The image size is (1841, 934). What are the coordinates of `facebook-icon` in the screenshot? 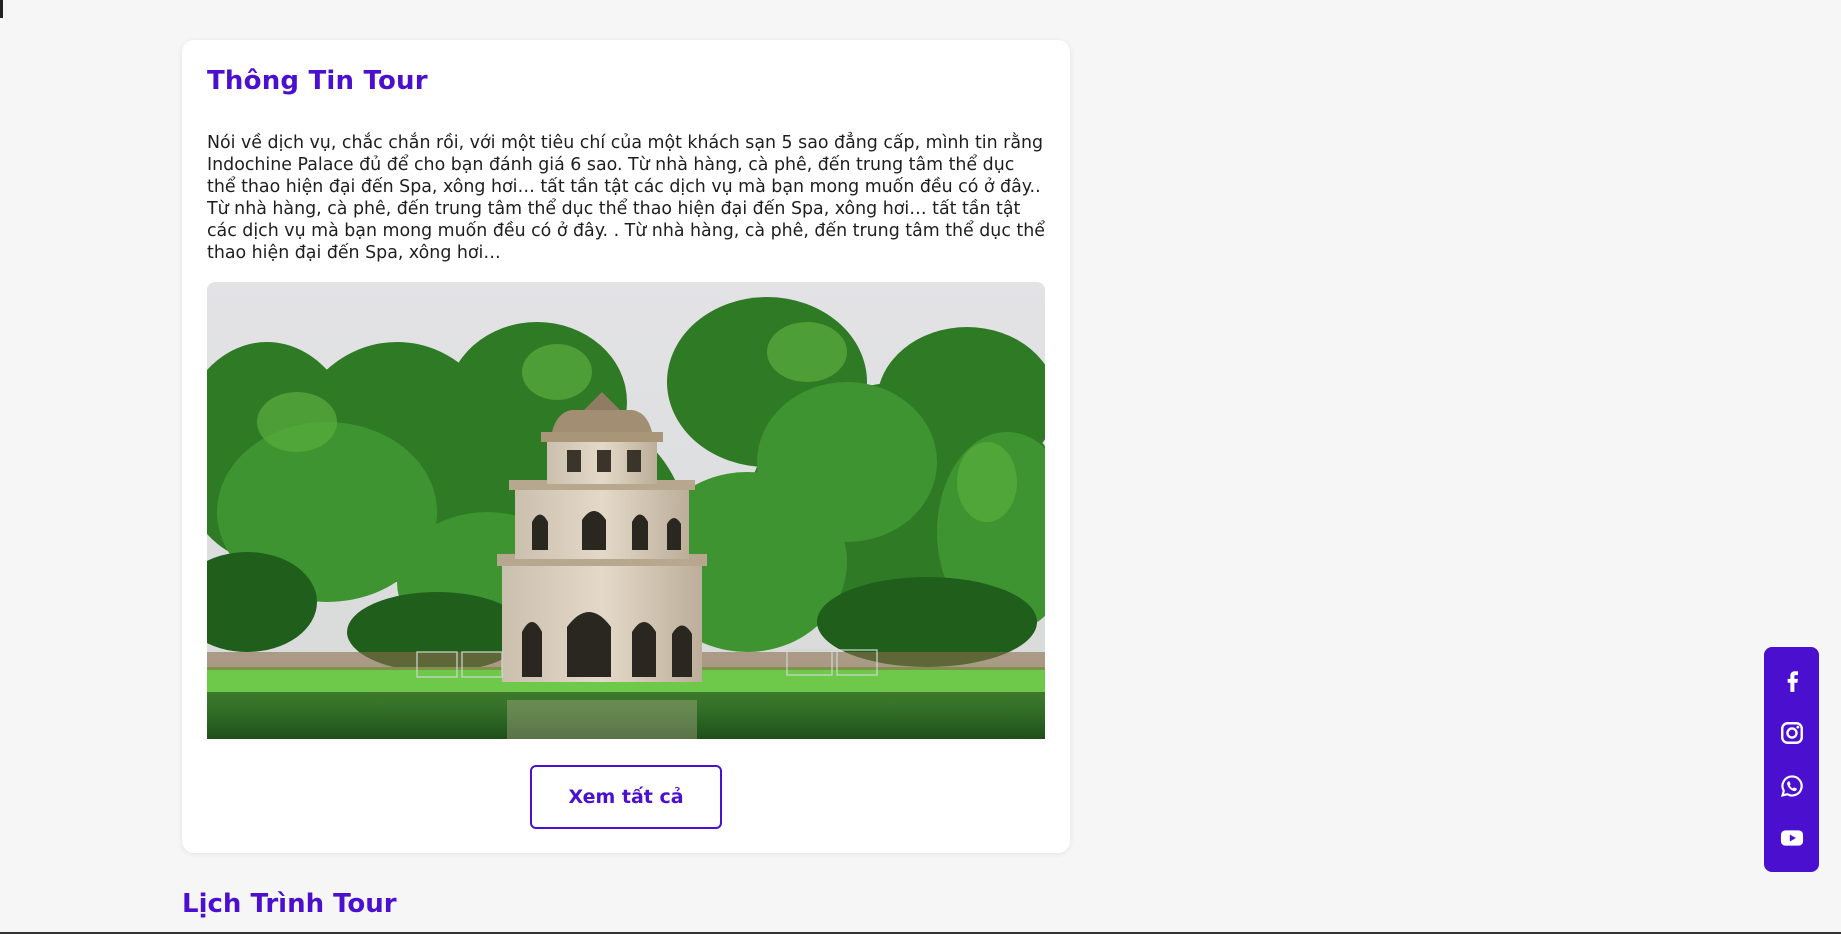 It's located at (1792, 681).